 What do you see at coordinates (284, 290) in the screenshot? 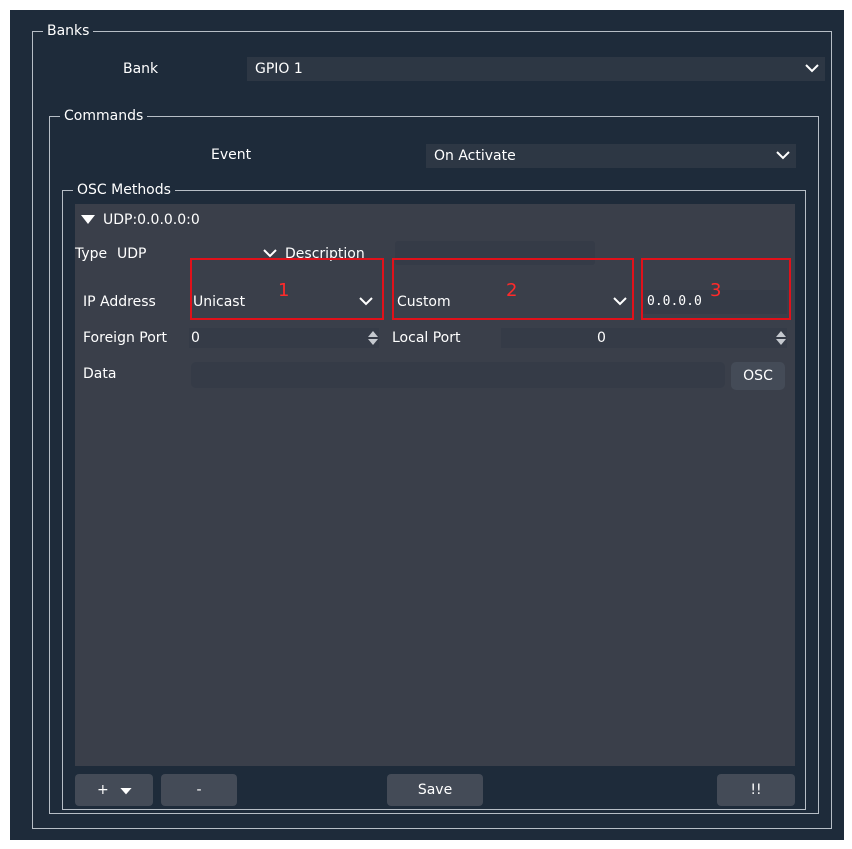
I see `annotation-label-1: 1` at bounding box center [284, 290].